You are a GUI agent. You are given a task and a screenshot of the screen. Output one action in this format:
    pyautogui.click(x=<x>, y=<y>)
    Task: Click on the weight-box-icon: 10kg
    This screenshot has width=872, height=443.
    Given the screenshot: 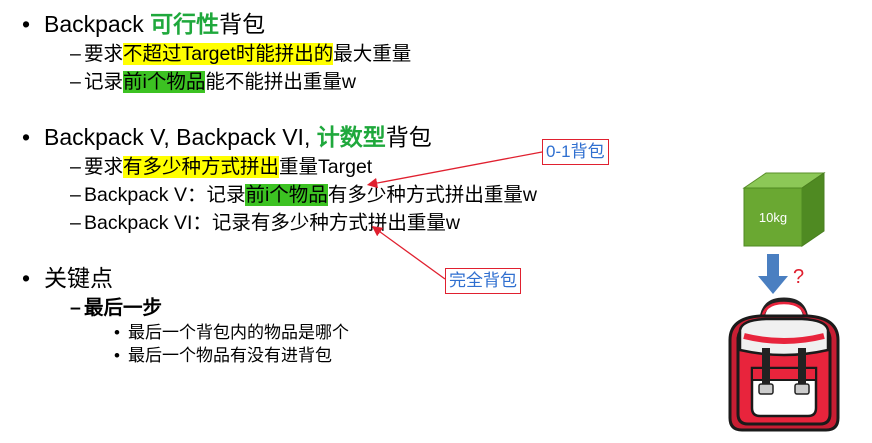 What is the action you would take?
    pyautogui.click(x=784, y=209)
    